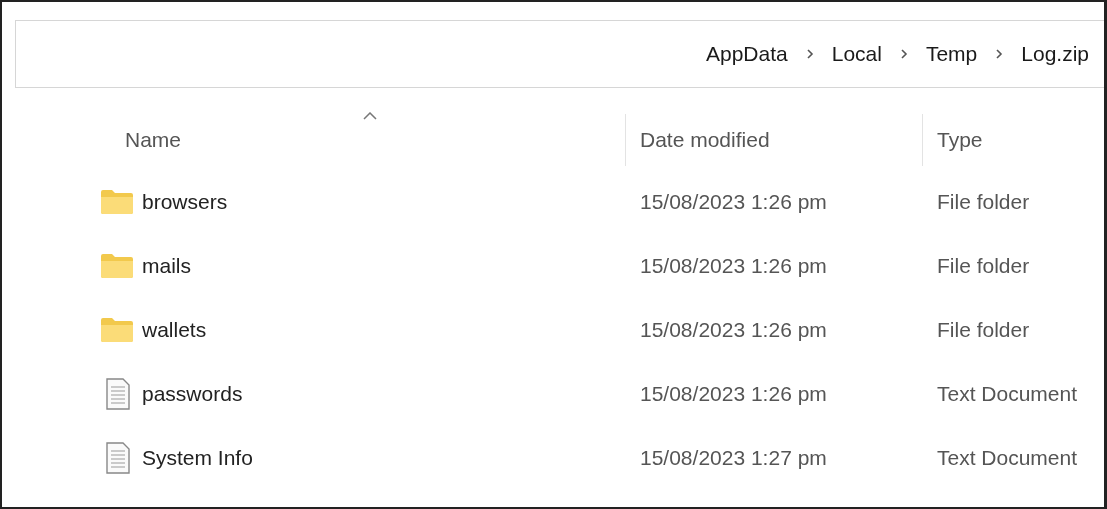  What do you see at coordinates (369, 116) in the screenshot?
I see `sort-caret-icon` at bounding box center [369, 116].